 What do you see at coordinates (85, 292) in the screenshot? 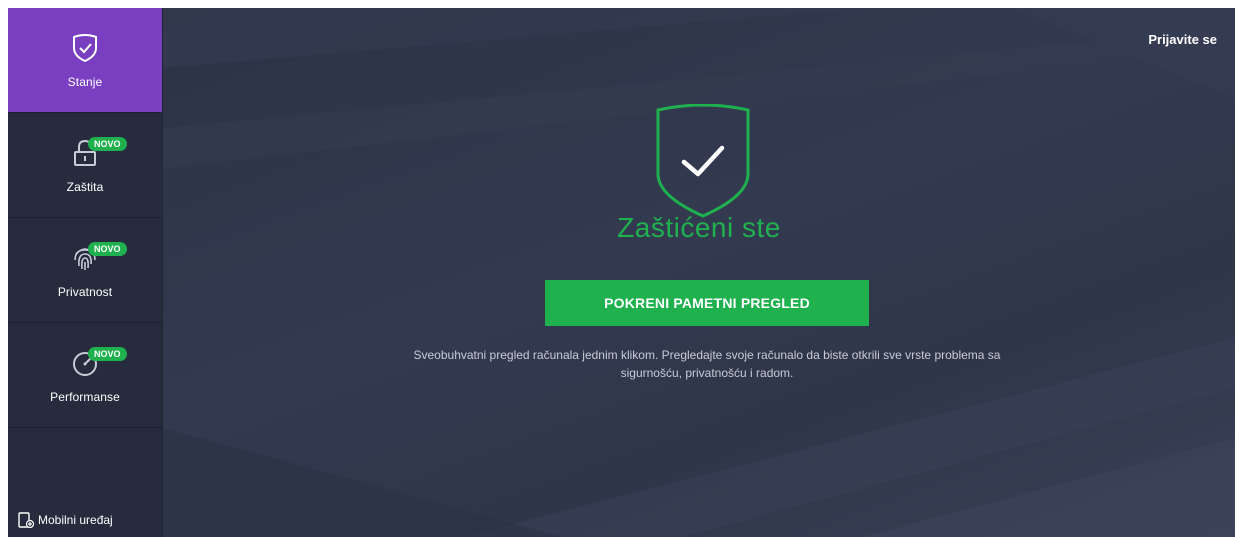
I see `sidebar-item-label: Privatnost` at bounding box center [85, 292].